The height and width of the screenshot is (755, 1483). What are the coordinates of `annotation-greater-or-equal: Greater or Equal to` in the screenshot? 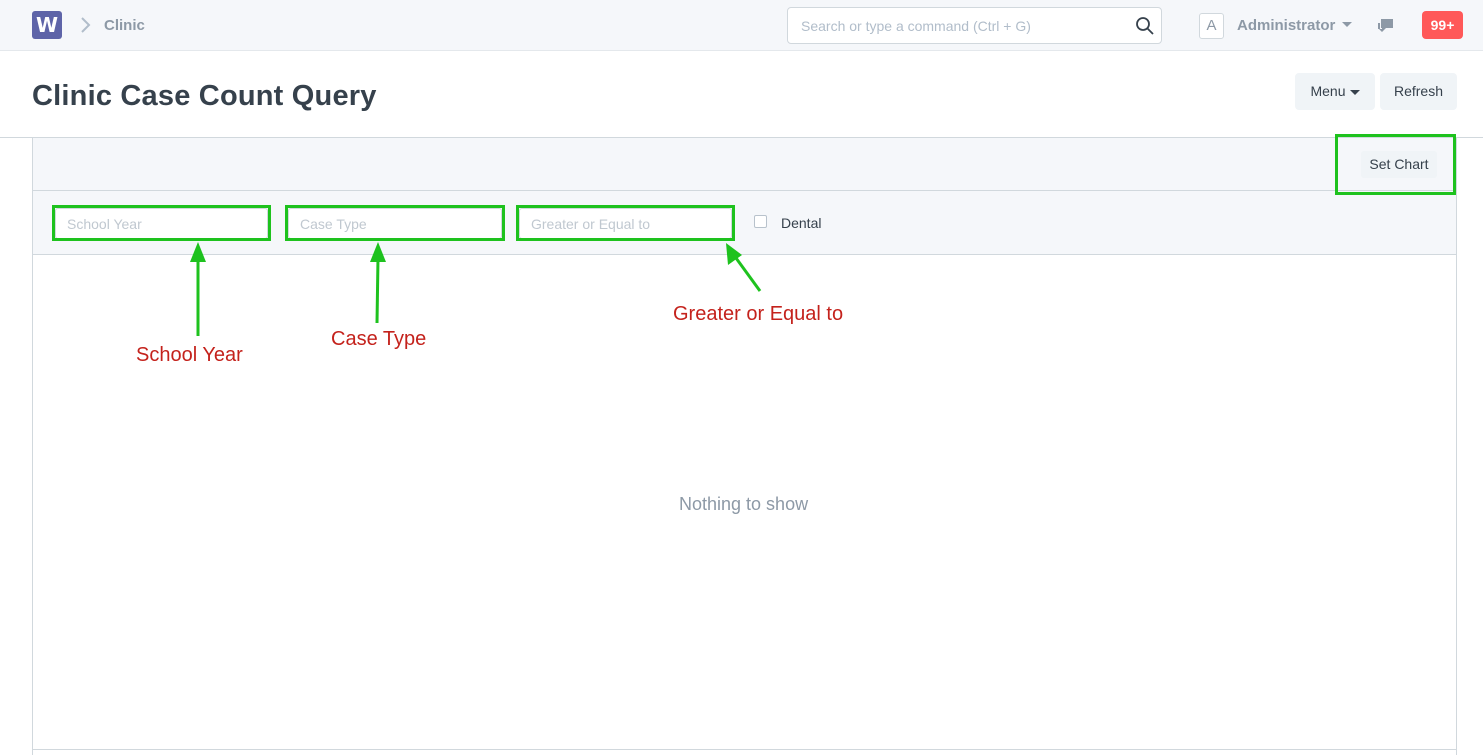 It's located at (758, 314).